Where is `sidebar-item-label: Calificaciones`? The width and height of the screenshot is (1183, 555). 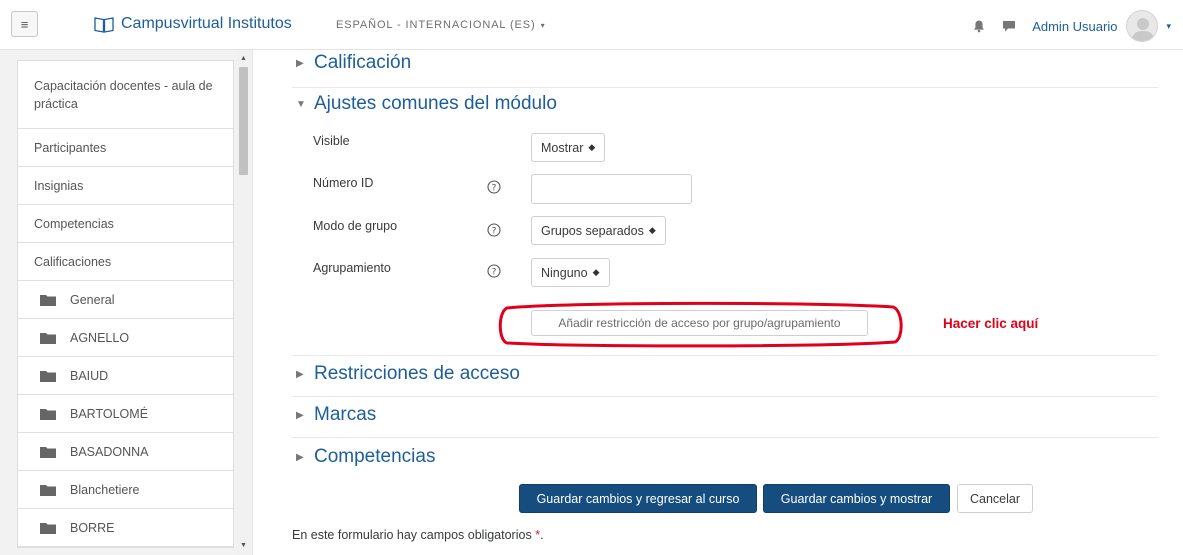 sidebar-item-label: Calificaciones is located at coordinates (73, 261).